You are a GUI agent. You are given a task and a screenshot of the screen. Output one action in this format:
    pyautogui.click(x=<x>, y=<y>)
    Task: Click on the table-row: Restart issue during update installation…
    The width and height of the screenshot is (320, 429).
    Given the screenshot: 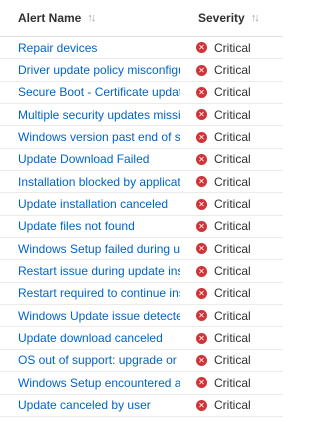 What is the action you would take?
    pyautogui.click(x=141, y=271)
    